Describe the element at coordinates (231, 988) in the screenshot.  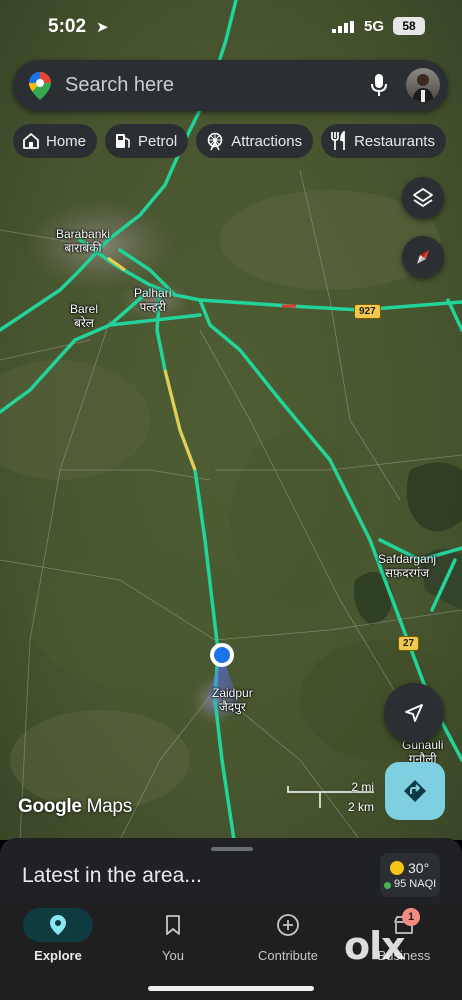
I see `home-indicator` at that location.